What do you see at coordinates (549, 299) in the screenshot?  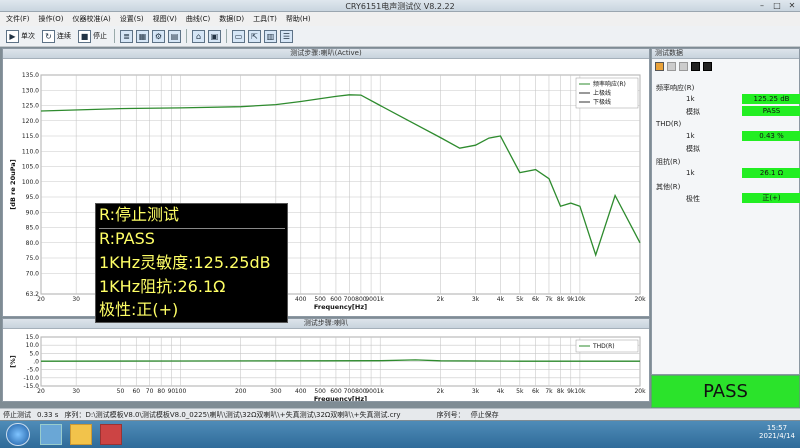 I see `x-tick-label: 7k` at bounding box center [549, 299].